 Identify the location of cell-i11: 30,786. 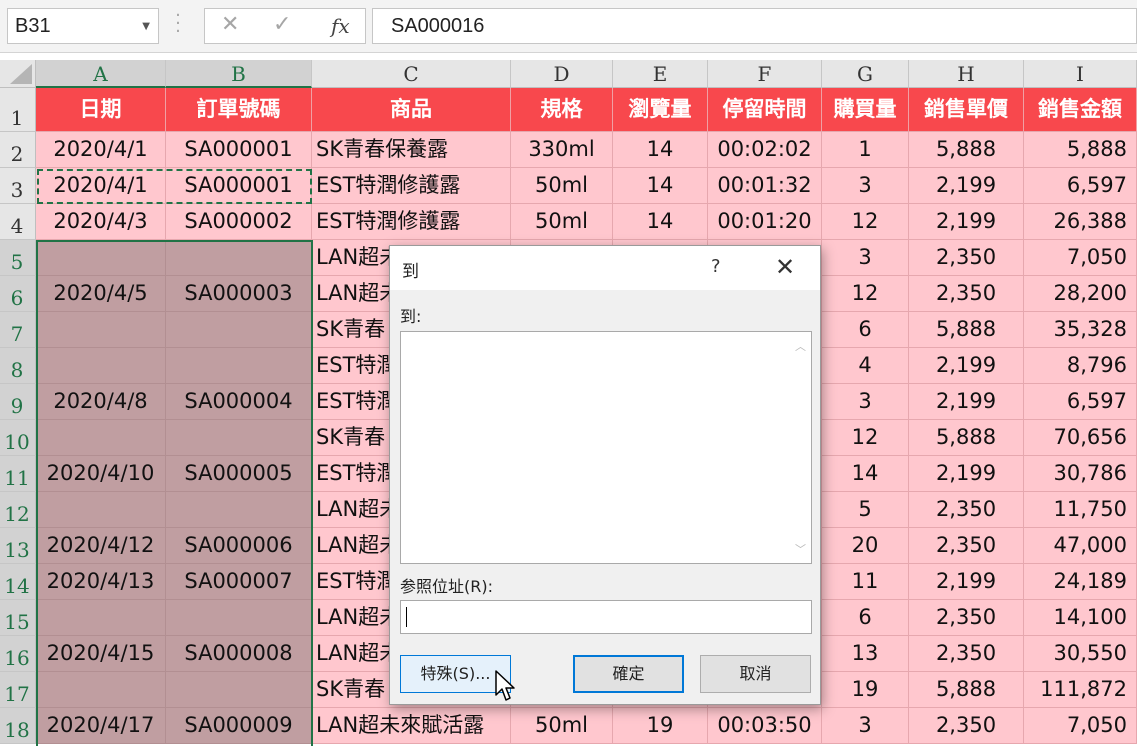
(1080, 474).